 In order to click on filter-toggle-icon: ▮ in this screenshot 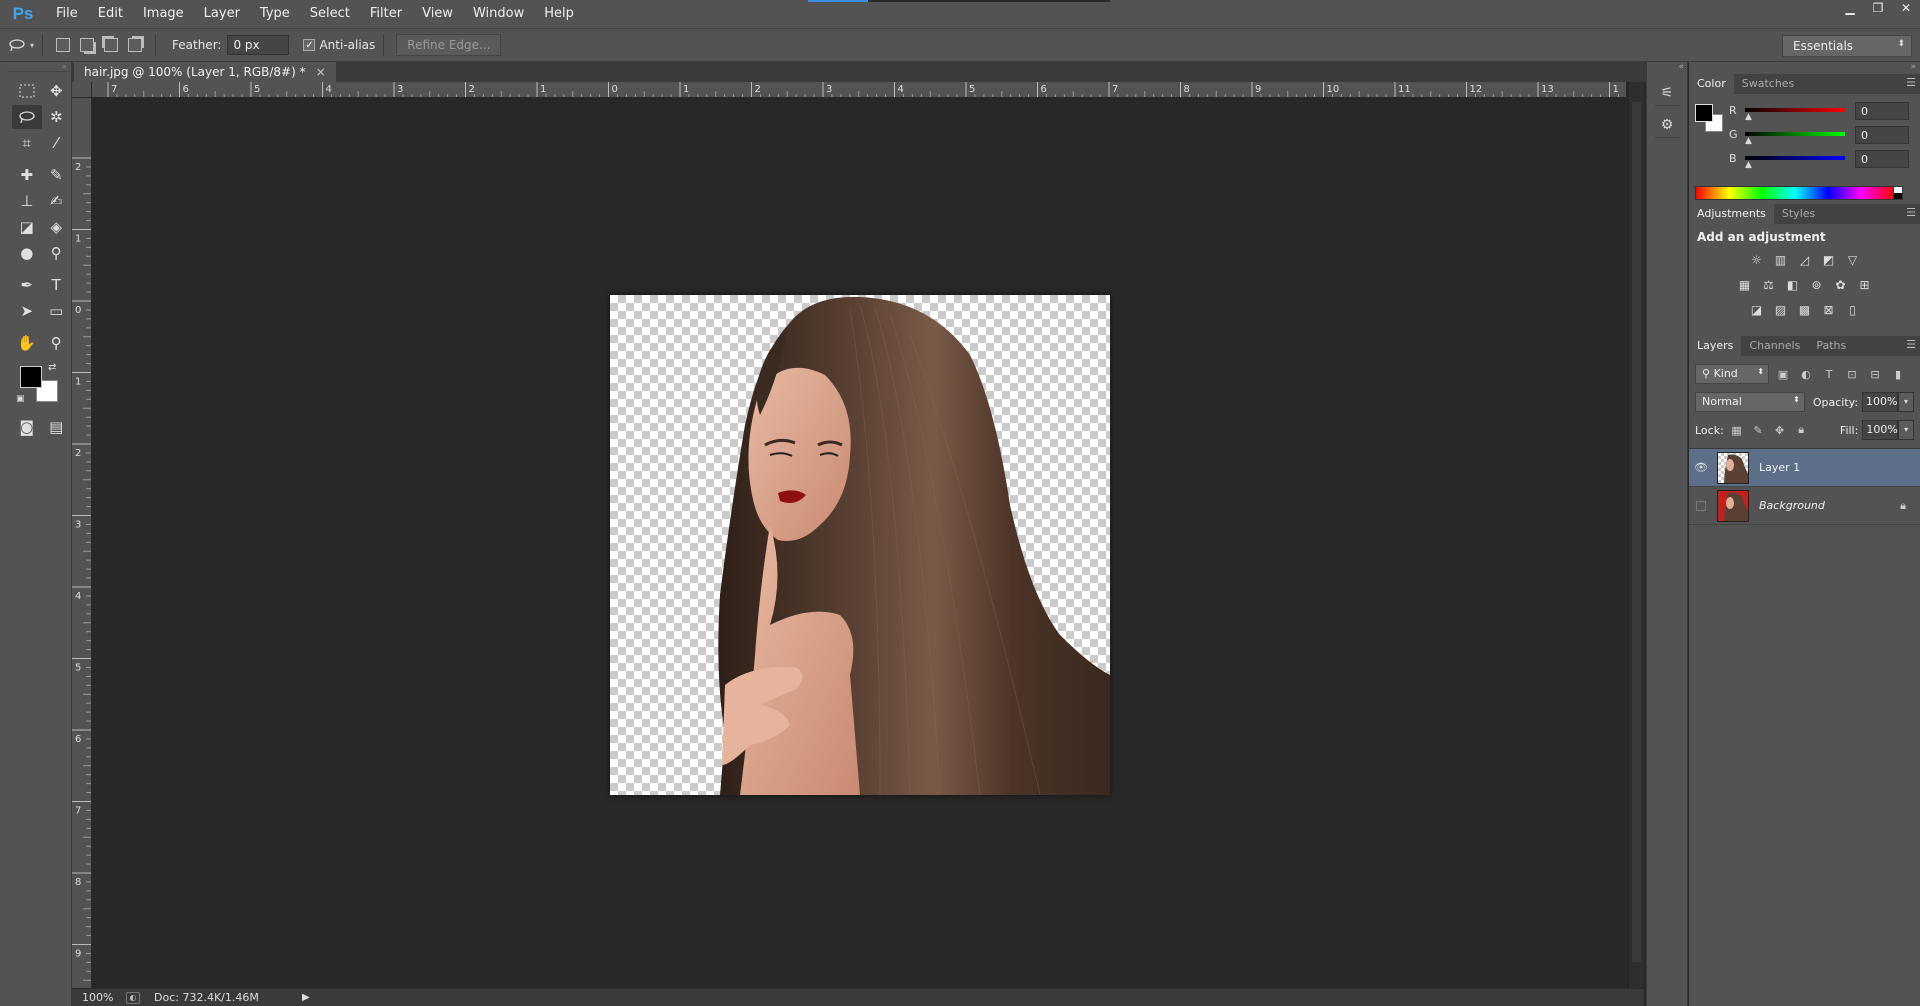, I will do `click(1898, 374)`.